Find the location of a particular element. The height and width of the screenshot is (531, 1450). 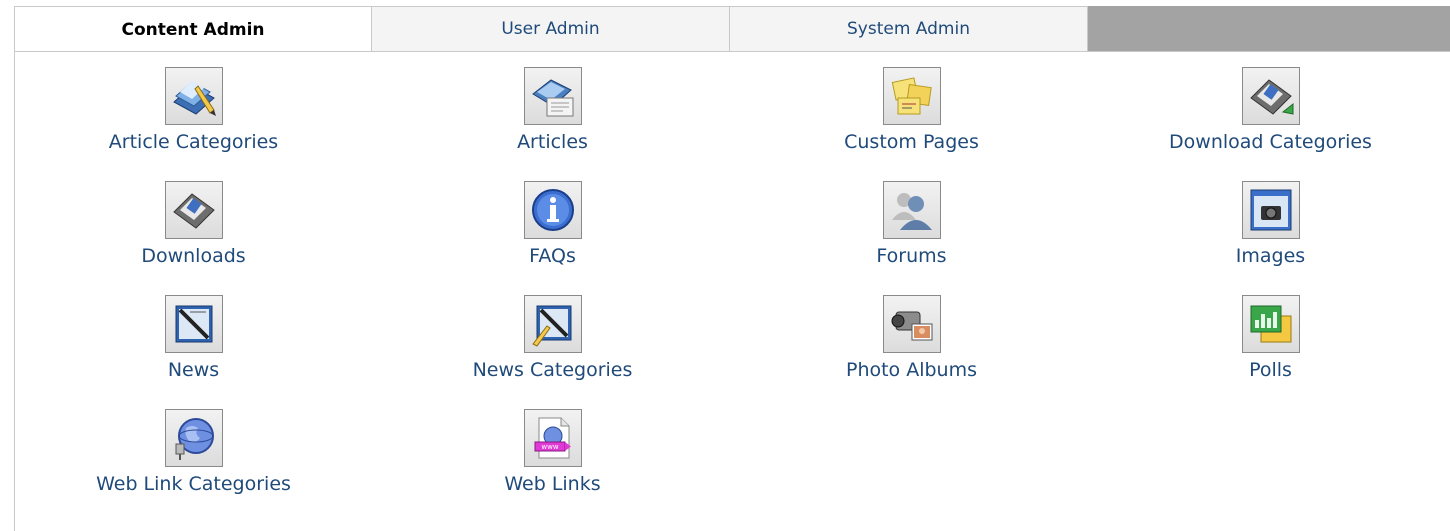

web-link-categories-link: Web Link Categories is located at coordinates (193, 459).